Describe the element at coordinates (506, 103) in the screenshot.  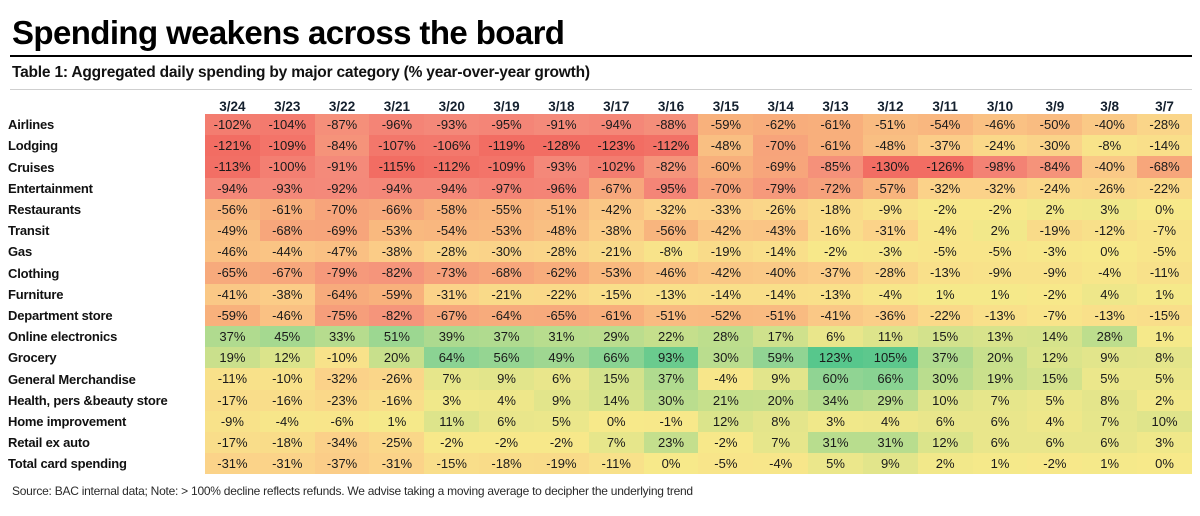
I see `column-header-date: 3/19` at that location.